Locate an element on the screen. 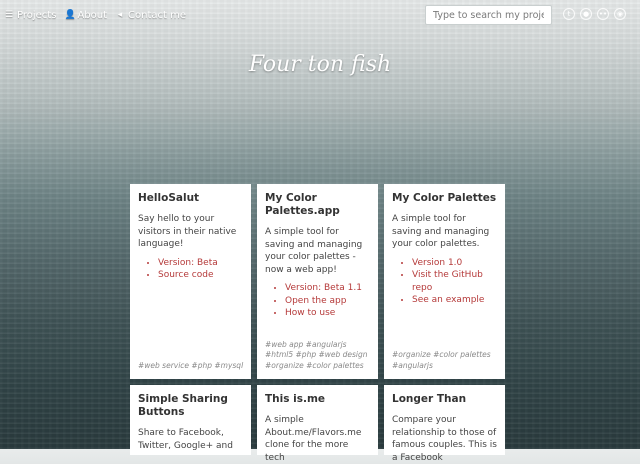 The height and width of the screenshot is (464, 640). card-link: Source code is located at coordinates (200, 275).